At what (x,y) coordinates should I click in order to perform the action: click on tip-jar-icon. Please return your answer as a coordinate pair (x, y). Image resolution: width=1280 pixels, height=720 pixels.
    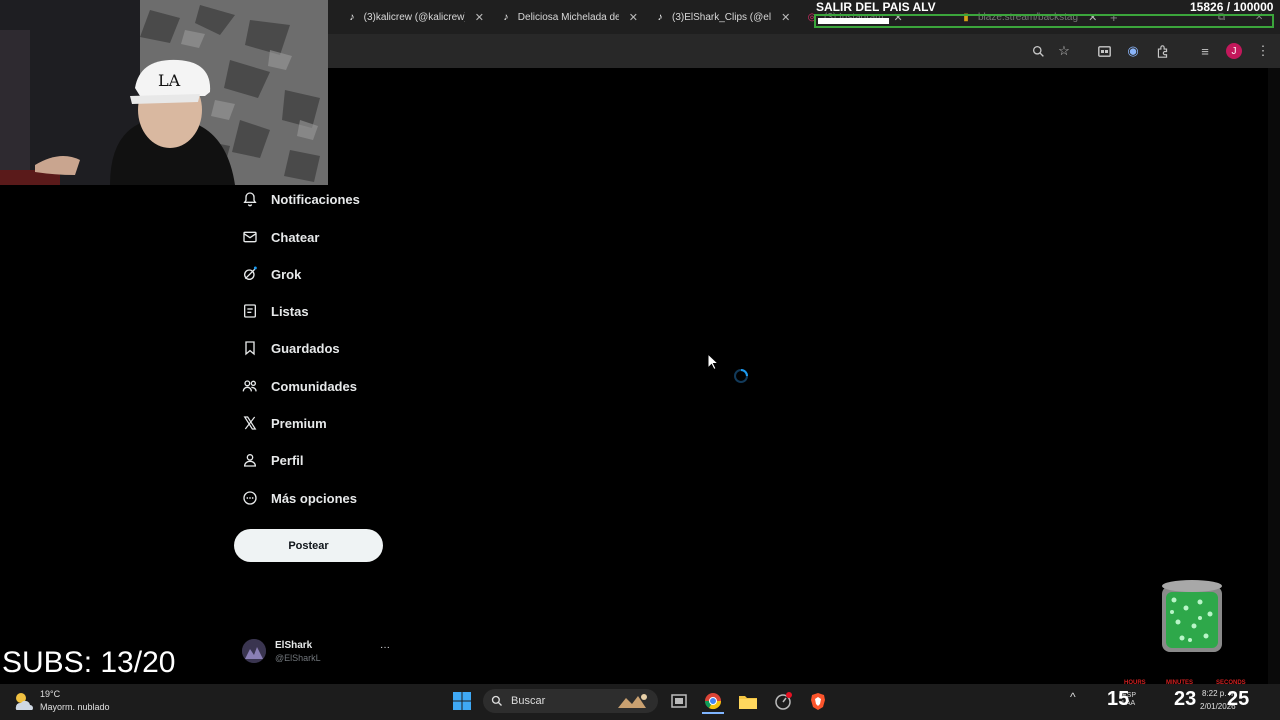
    Looking at the image, I should click on (1192, 616).